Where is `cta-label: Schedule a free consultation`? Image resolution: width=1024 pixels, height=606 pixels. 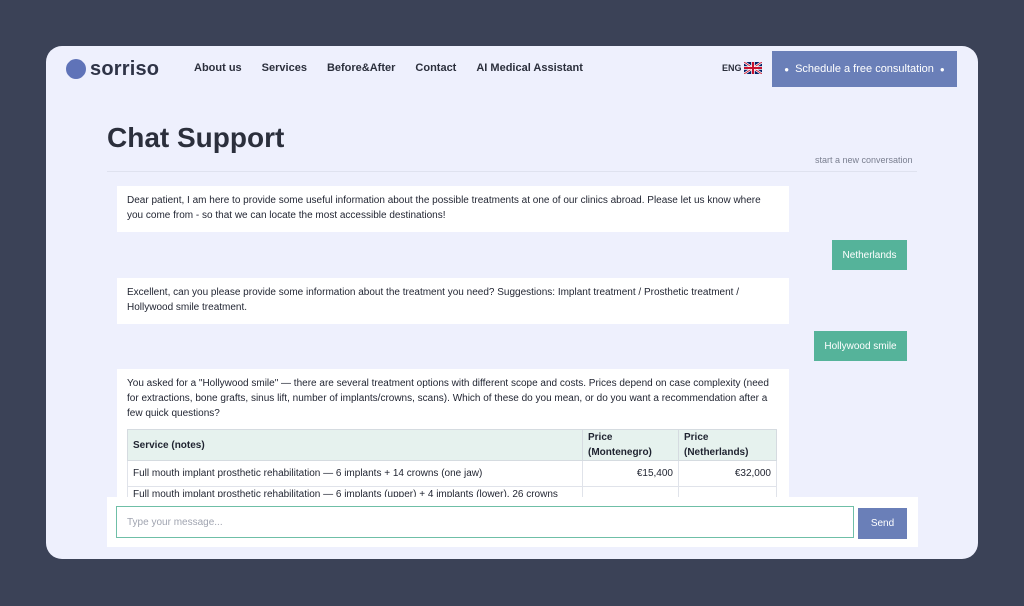
cta-label: Schedule a free consultation is located at coordinates (864, 69).